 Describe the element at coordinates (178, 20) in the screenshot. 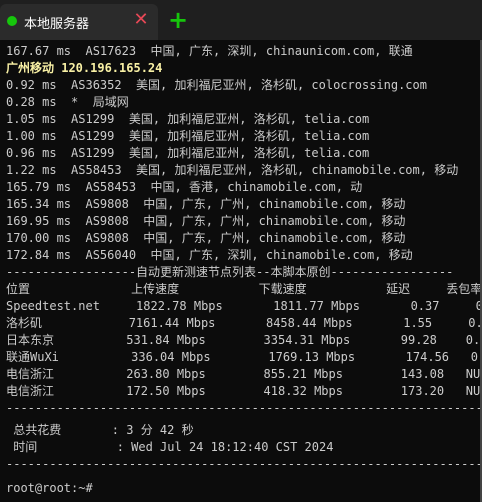

I see `new-tab-icon: +` at that location.